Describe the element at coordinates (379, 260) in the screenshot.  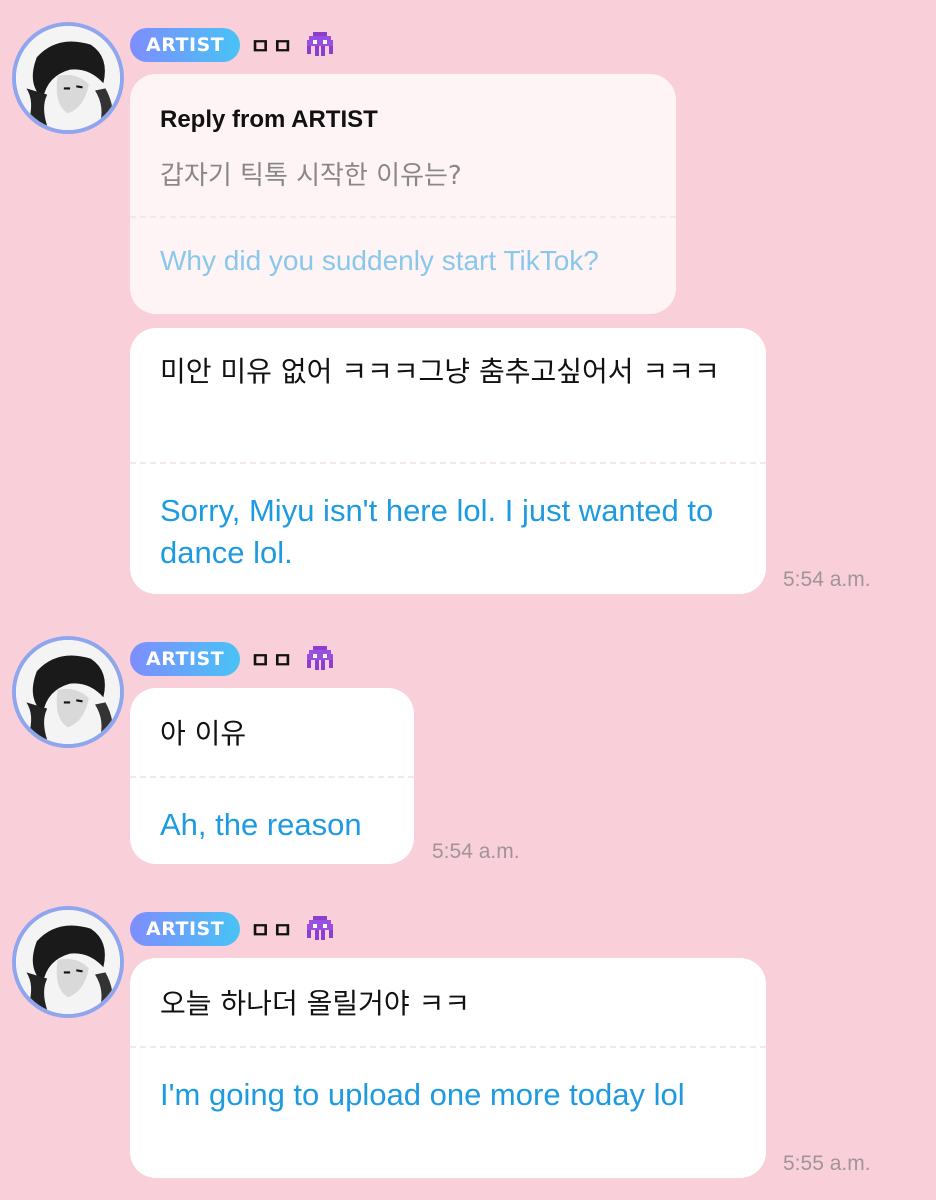
I see `reply-translation-text: Why did you suddenly start TikTok?` at that location.